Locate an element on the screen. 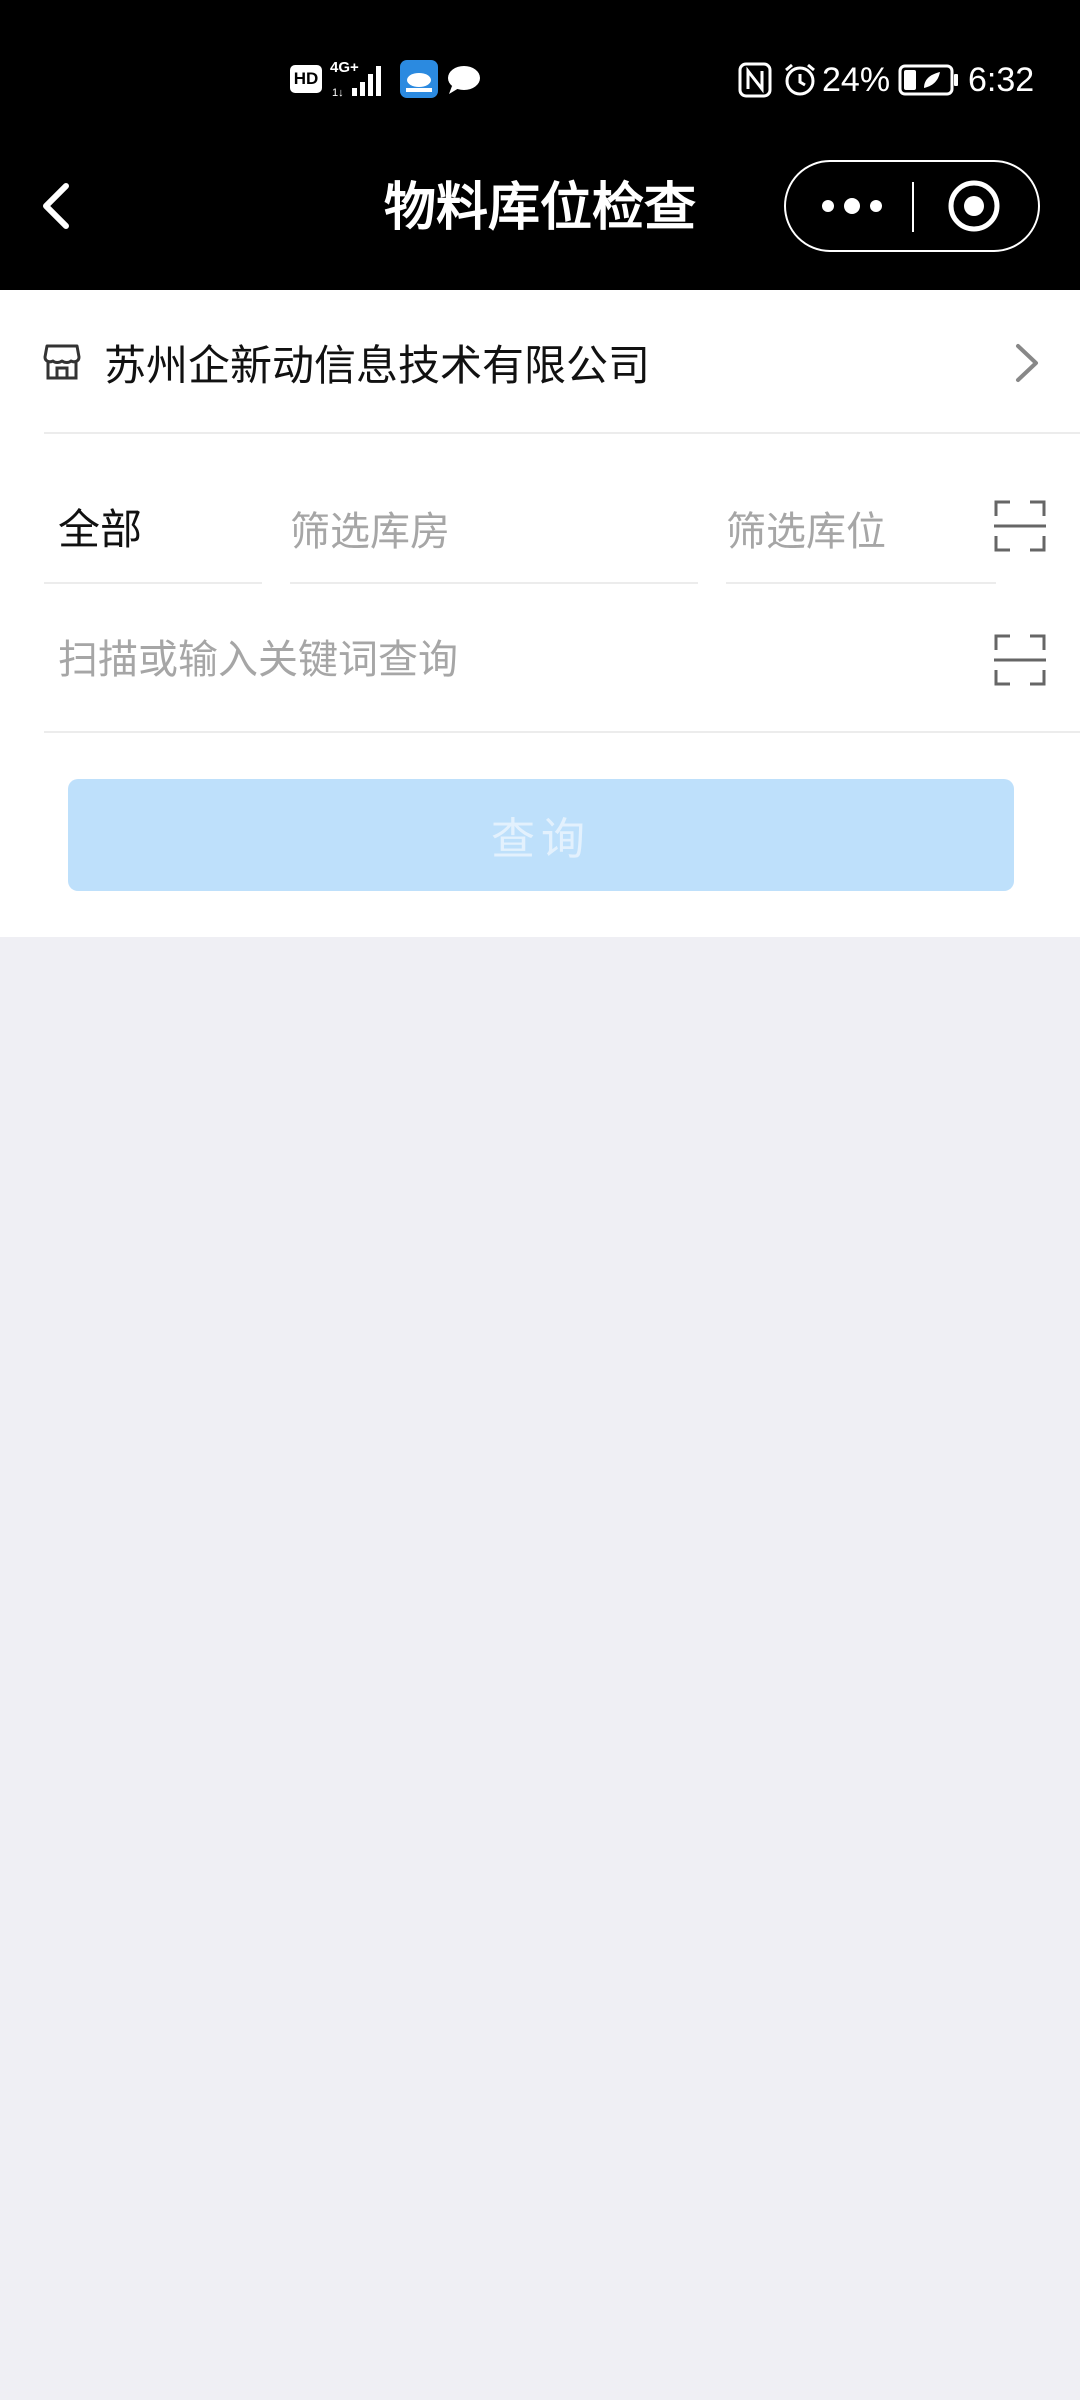  battery-percent: 24% is located at coordinates (856, 80).